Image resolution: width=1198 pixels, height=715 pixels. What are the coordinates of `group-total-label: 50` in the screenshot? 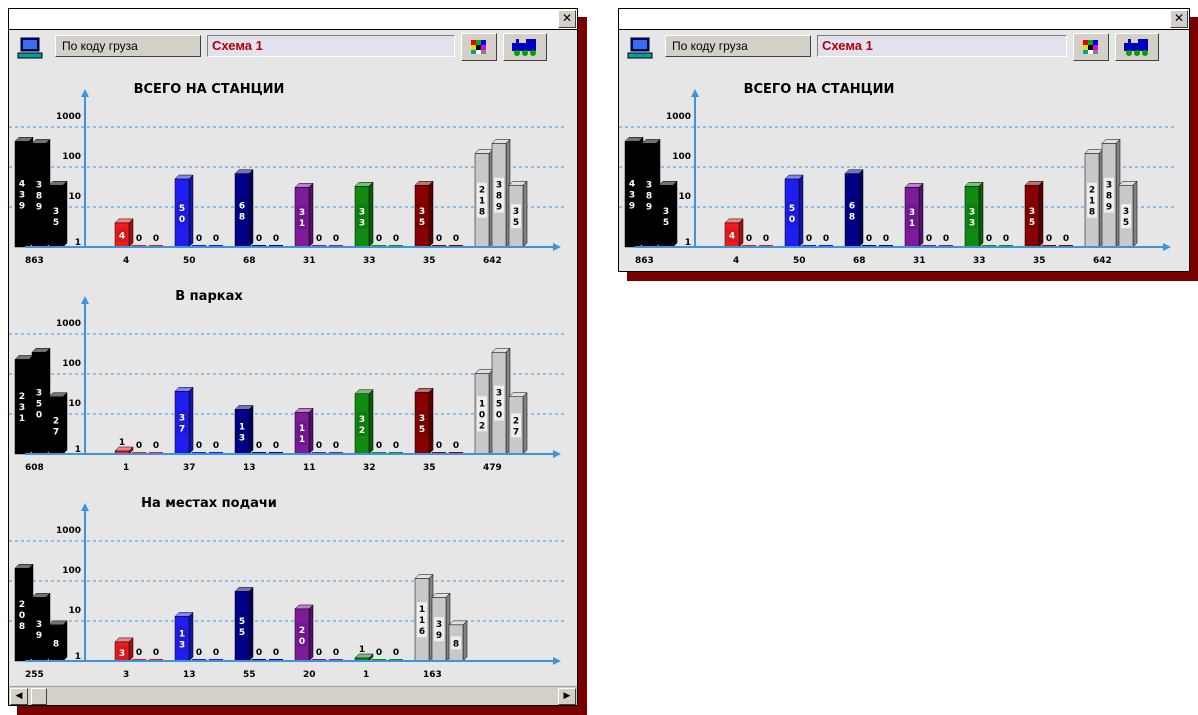 It's located at (799, 261).